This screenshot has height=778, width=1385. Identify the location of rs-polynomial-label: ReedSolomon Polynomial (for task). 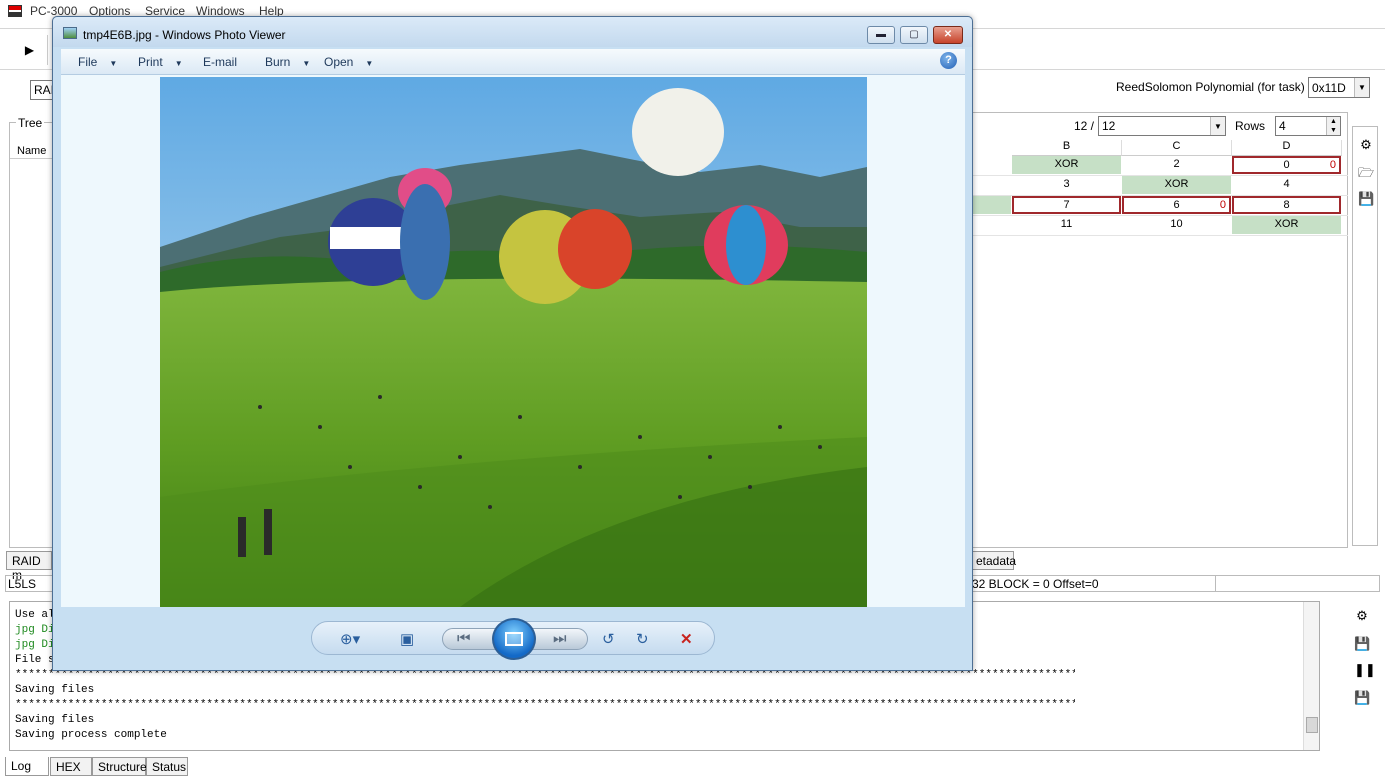
(1210, 87).